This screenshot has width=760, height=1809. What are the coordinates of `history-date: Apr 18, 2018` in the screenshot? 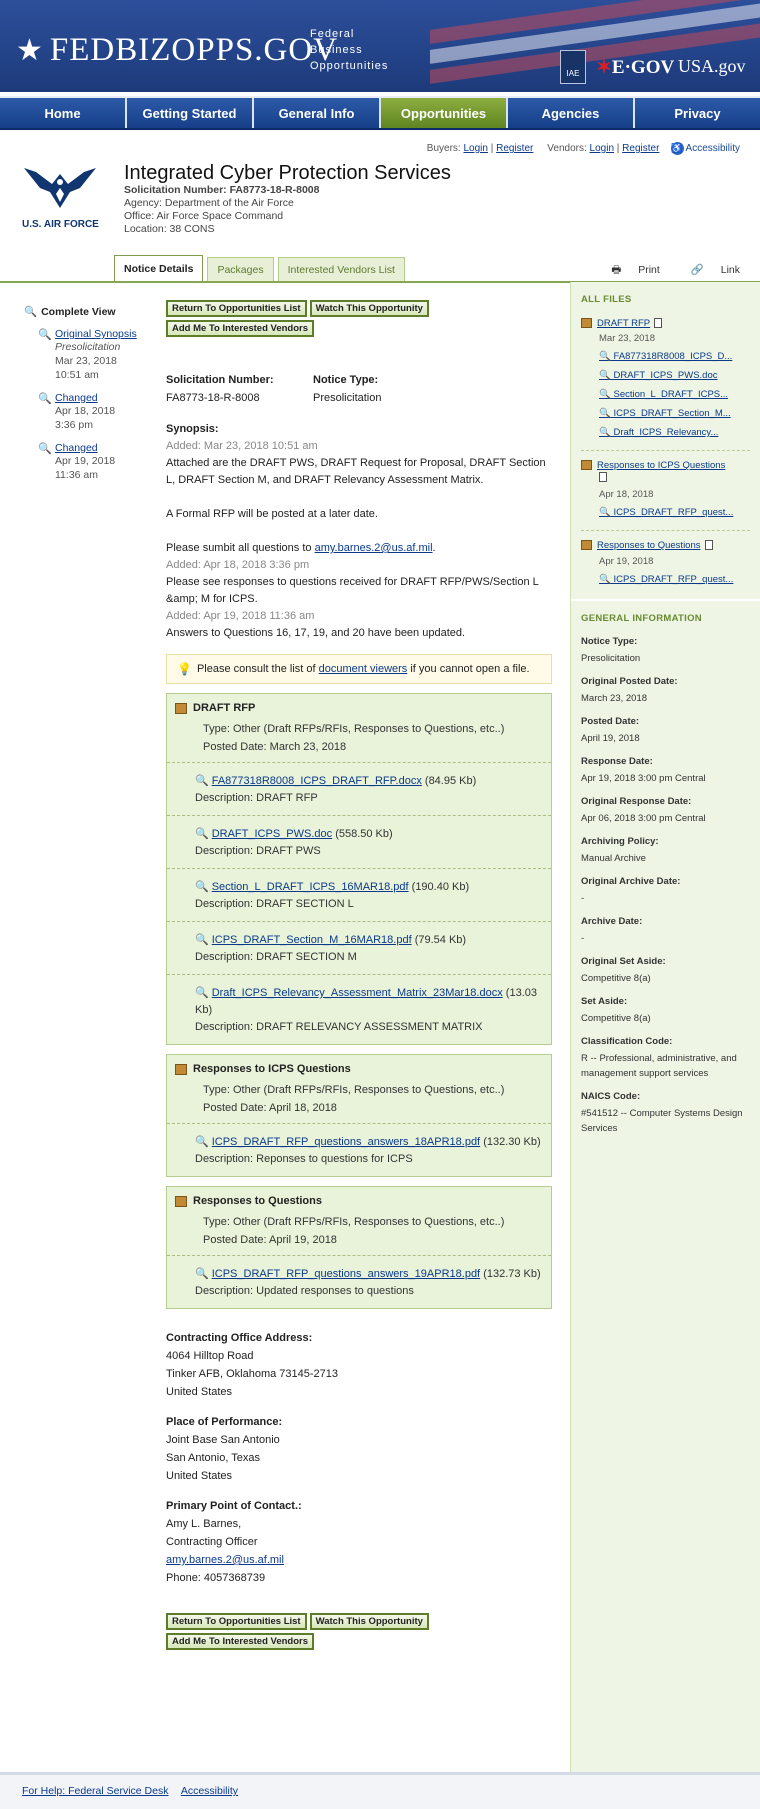 It's located at (85, 411).